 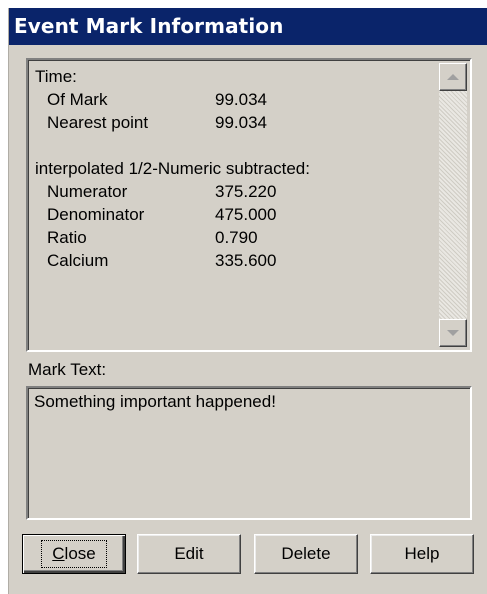 I want to click on info-row-numerator: Numerator 375.220, so click(x=236, y=191).